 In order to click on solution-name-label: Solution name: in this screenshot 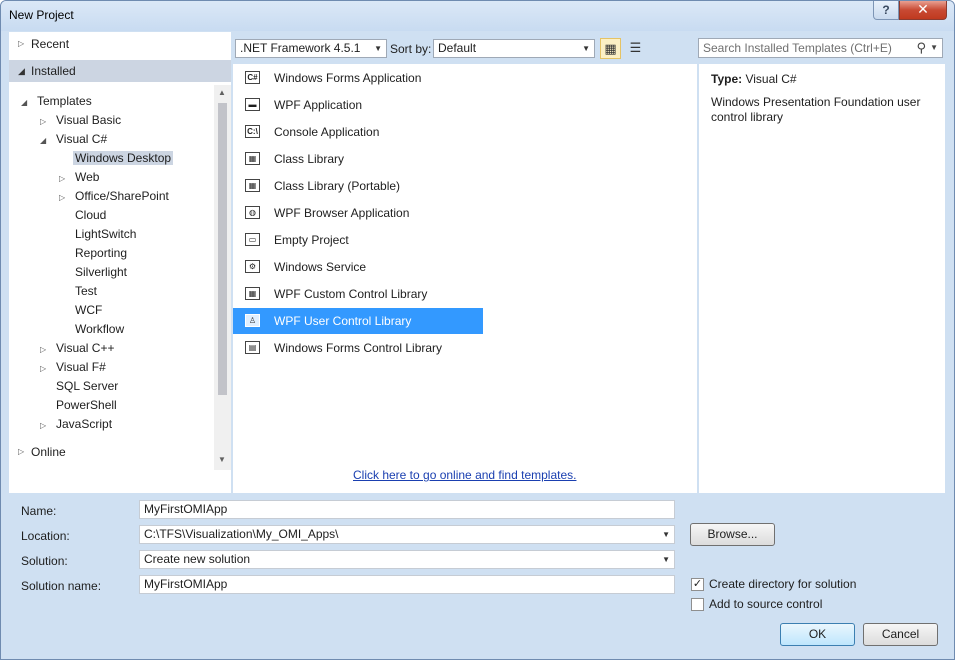, I will do `click(61, 586)`.